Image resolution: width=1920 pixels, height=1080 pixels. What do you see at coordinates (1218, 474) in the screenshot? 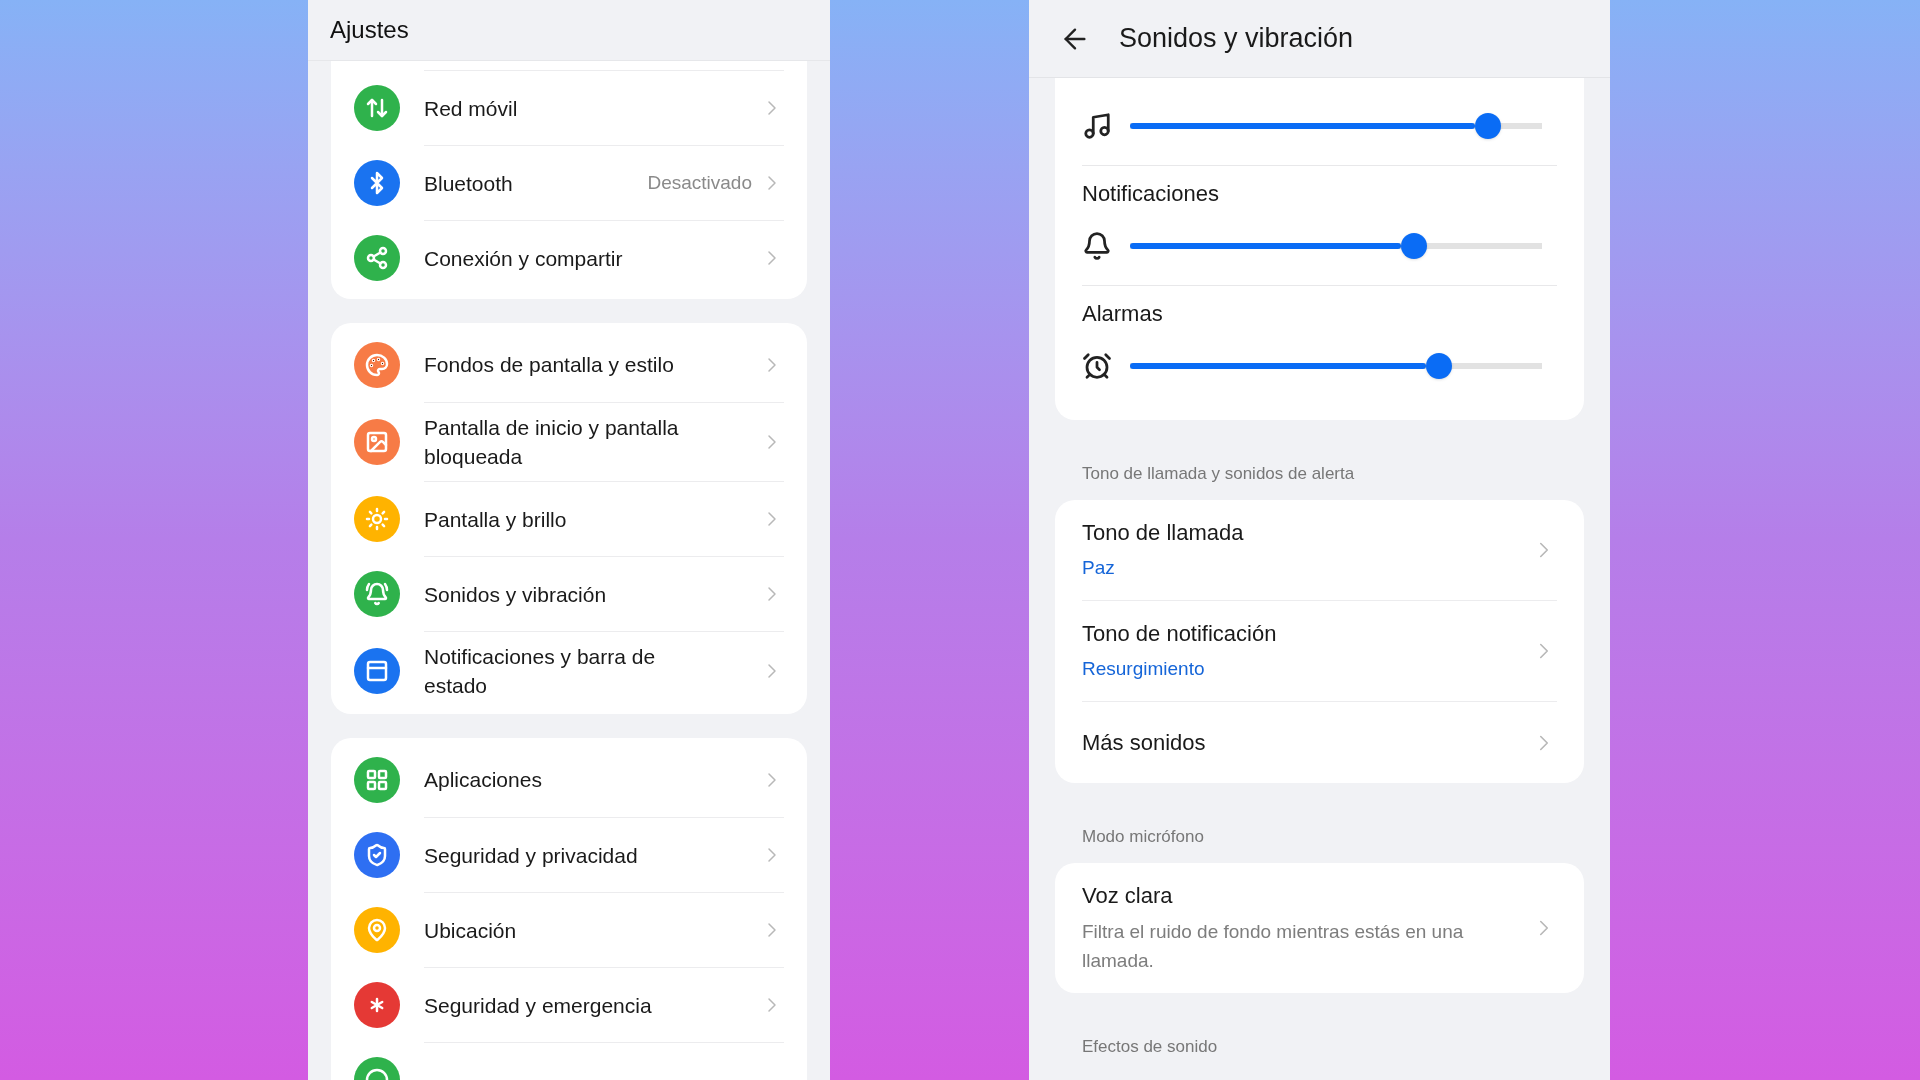
I see `section-header: Tono de llamada y sonidos de alerta` at bounding box center [1218, 474].